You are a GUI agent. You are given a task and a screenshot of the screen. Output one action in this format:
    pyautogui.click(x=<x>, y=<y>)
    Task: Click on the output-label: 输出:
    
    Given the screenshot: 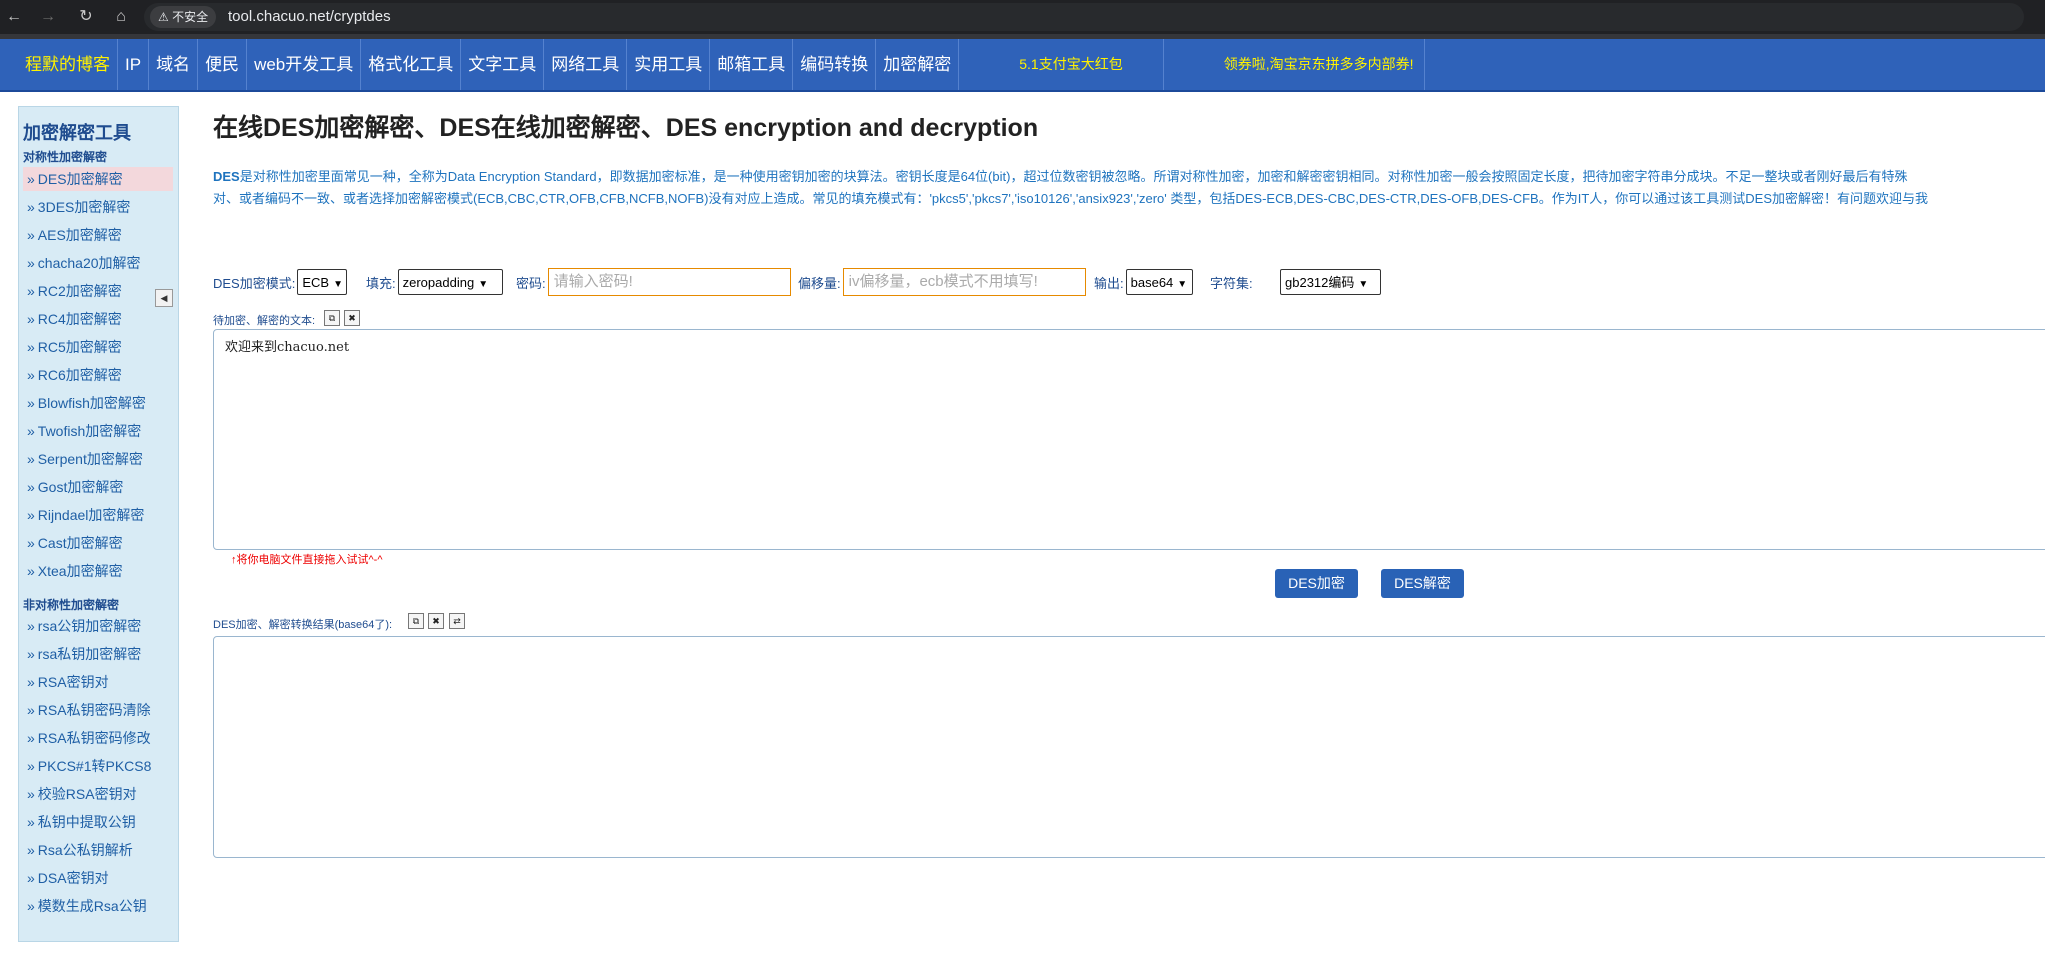 What is the action you would take?
    pyautogui.click(x=1109, y=283)
    